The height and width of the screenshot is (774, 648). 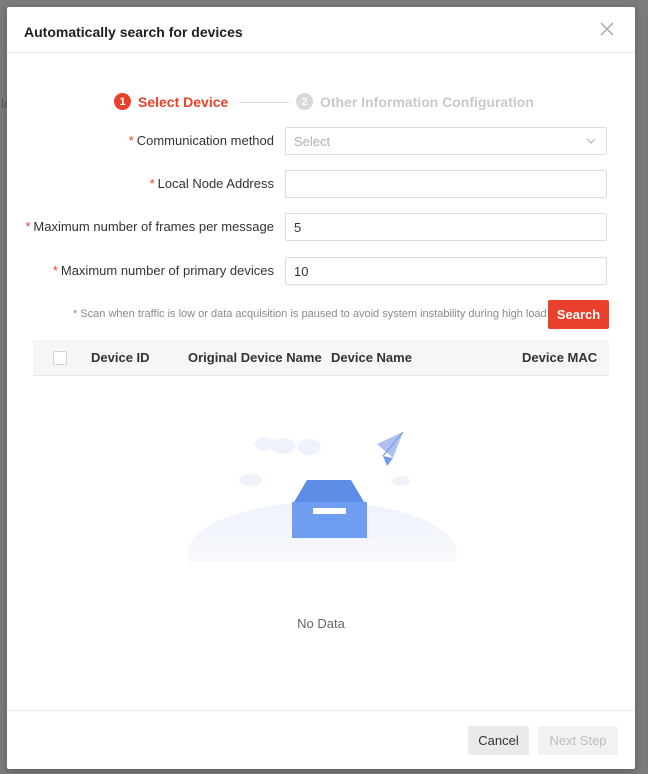 I want to click on empty-state-text: No Data, so click(x=321, y=623).